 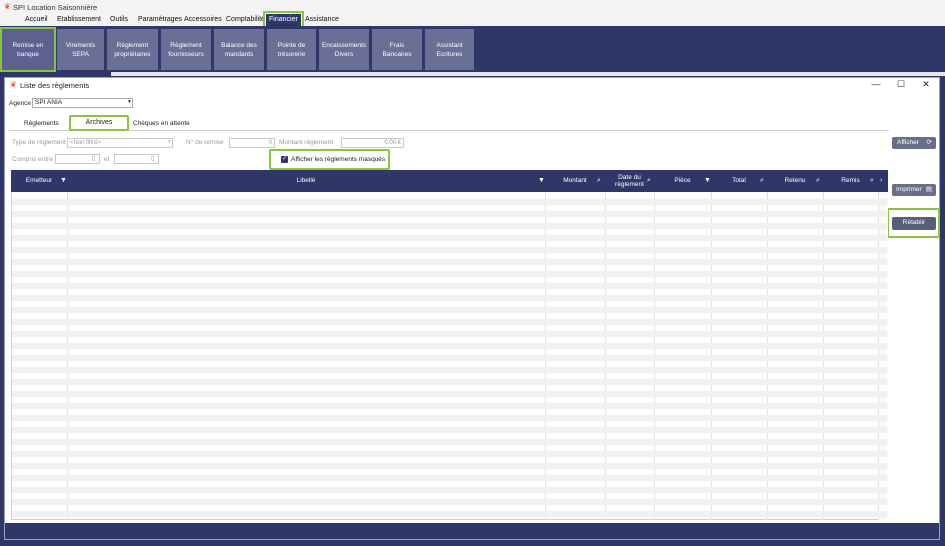 What do you see at coordinates (82, 103) in the screenshot?
I see `agence-select: SPI ANIA` at bounding box center [82, 103].